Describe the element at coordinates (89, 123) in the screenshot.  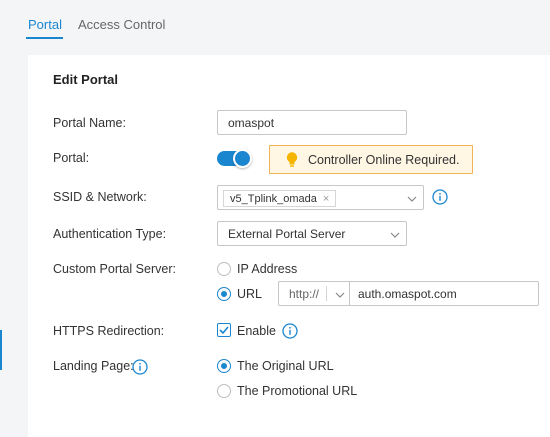
I see `portal-name-label: Portal Name:` at that location.